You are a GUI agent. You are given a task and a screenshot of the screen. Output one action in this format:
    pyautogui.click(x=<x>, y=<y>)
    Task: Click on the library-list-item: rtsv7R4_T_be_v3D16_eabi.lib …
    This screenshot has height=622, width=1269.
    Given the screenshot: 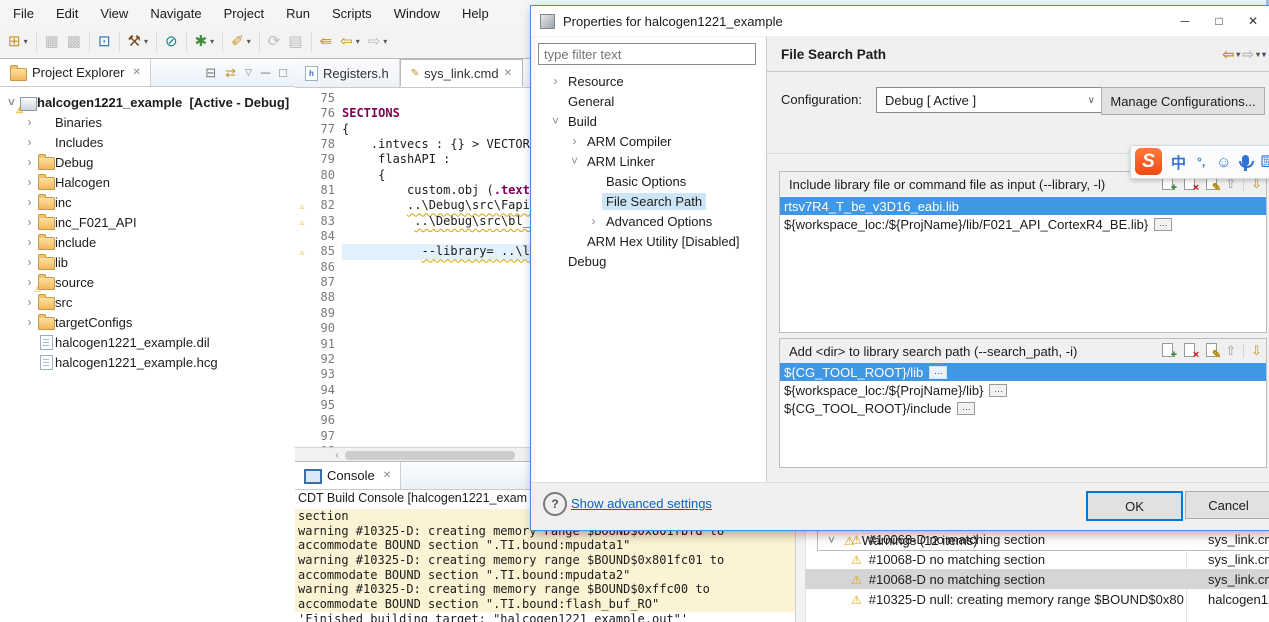 What is the action you would take?
    pyautogui.click(x=1023, y=206)
    